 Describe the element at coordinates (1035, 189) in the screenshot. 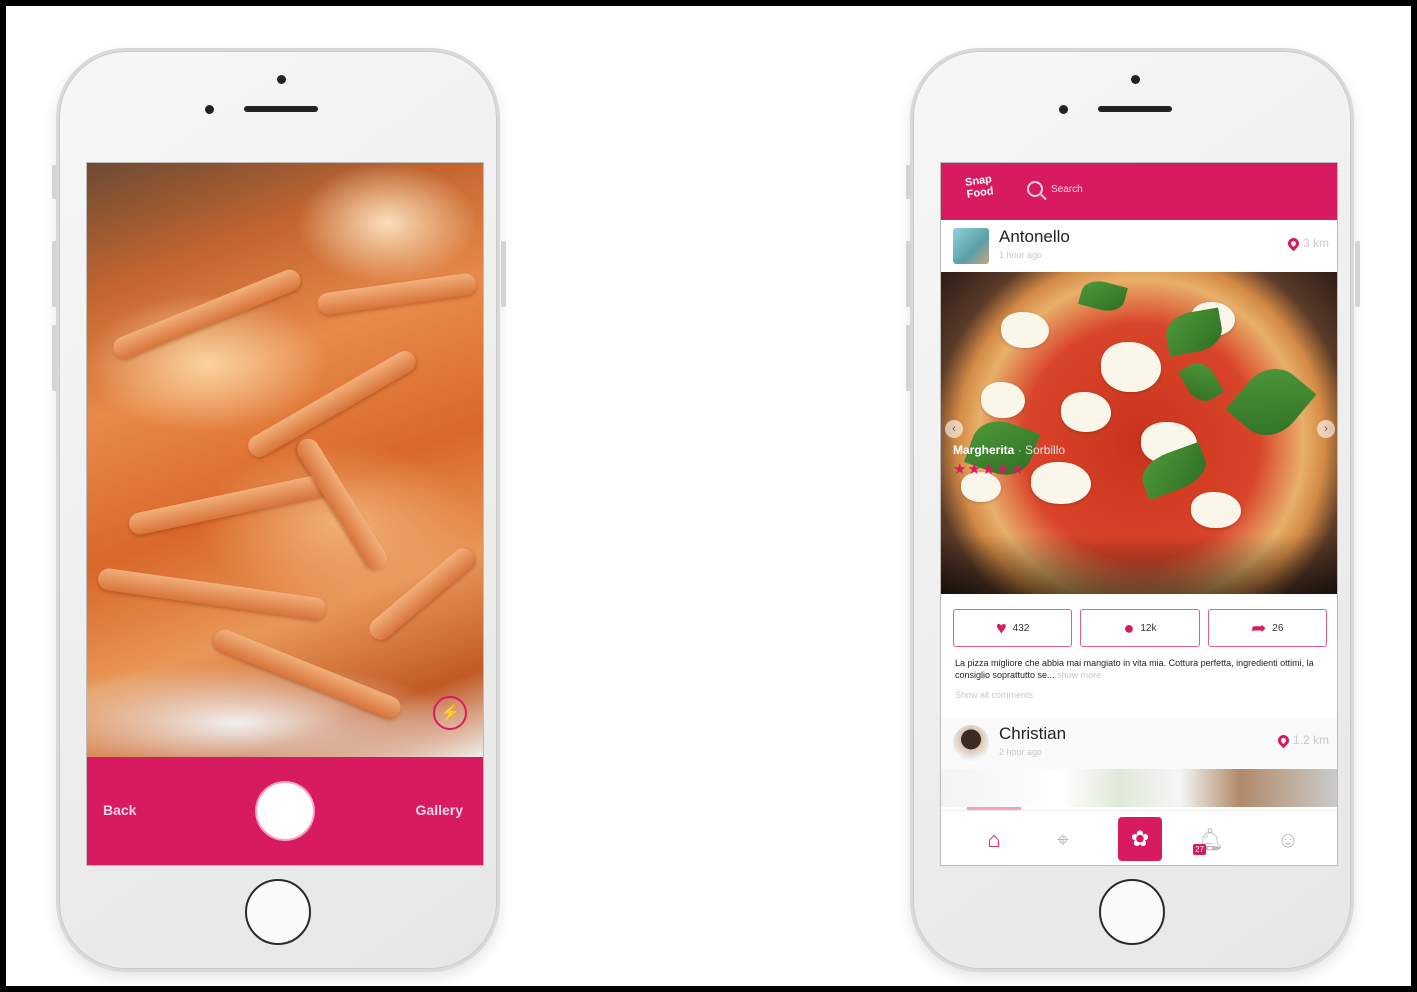

I see `search-icon` at that location.